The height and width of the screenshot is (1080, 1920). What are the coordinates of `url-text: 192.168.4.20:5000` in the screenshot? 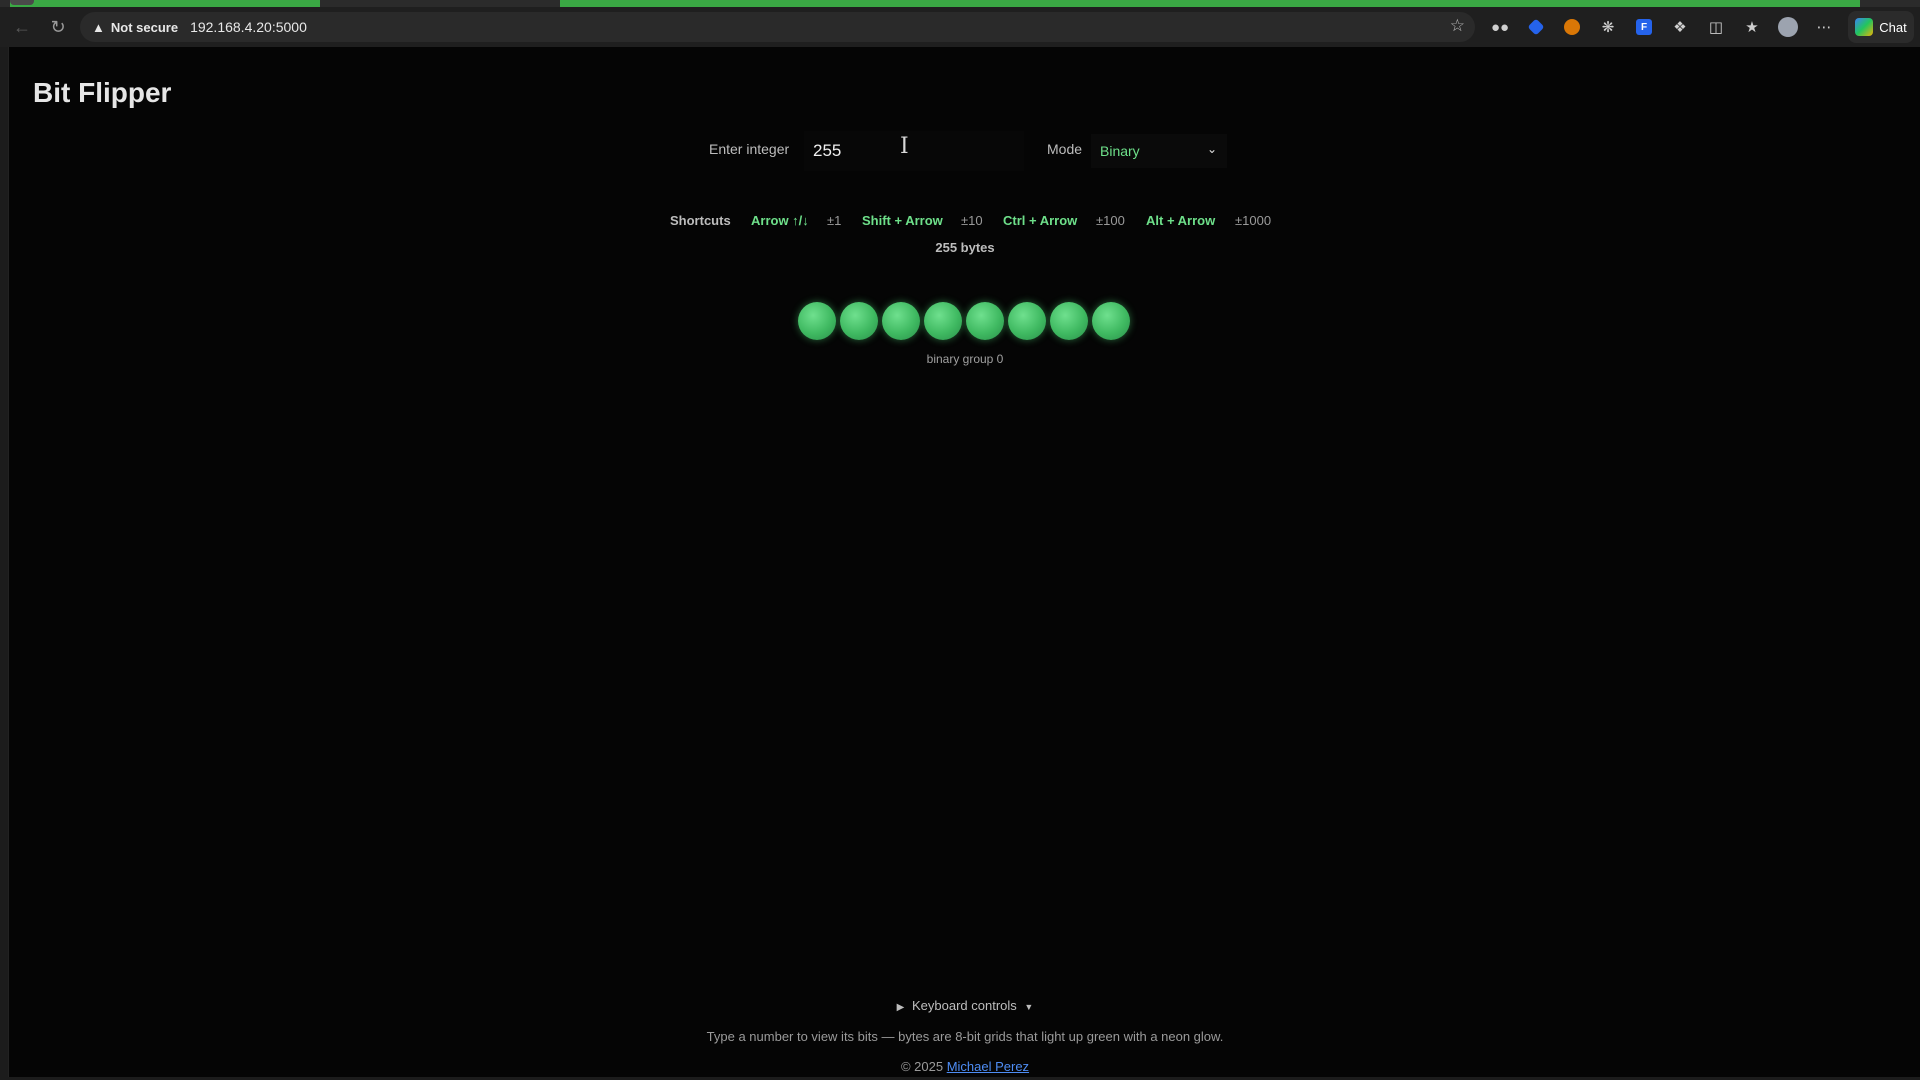 It's located at (248, 27).